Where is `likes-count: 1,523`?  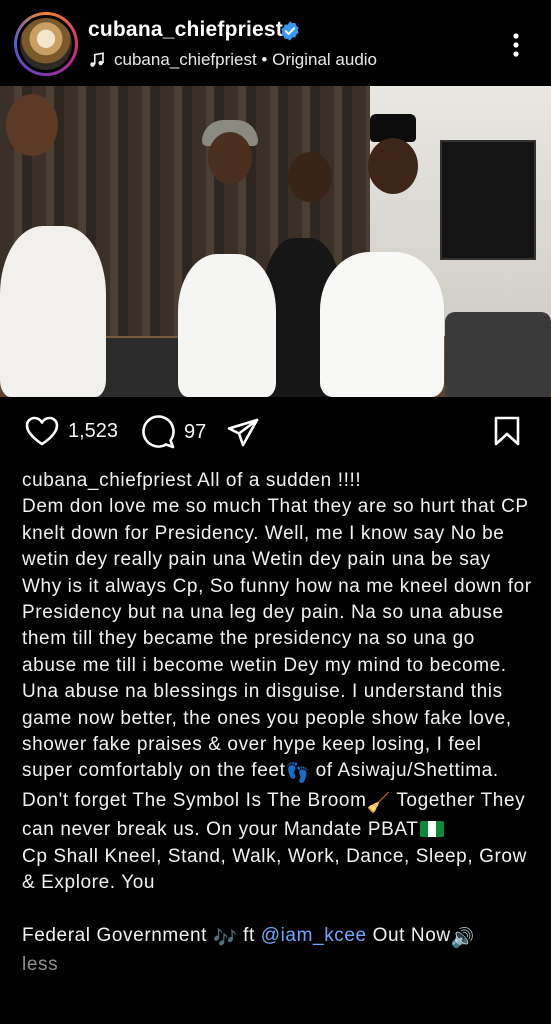
likes-count: 1,523 is located at coordinates (93, 431).